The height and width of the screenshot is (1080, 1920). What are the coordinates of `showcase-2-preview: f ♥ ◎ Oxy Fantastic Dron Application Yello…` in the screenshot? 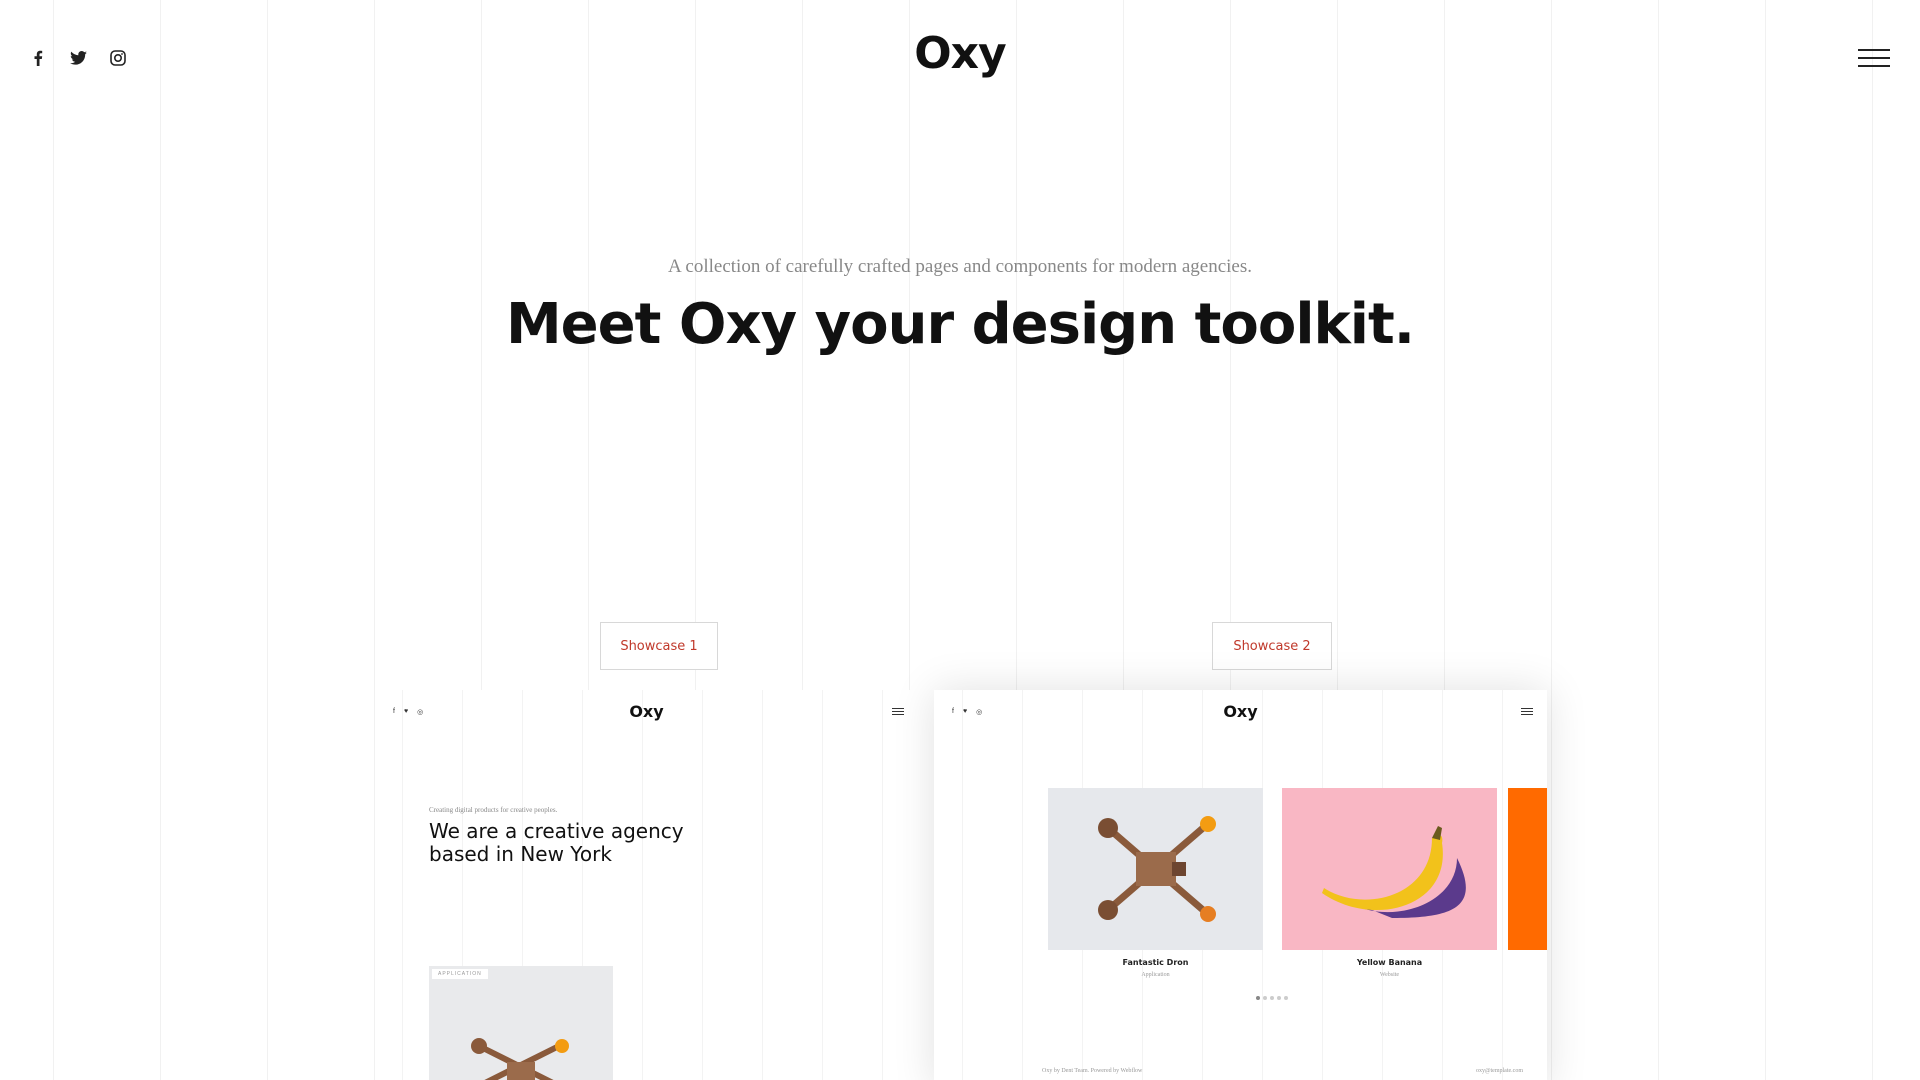 It's located at (1240, 885).